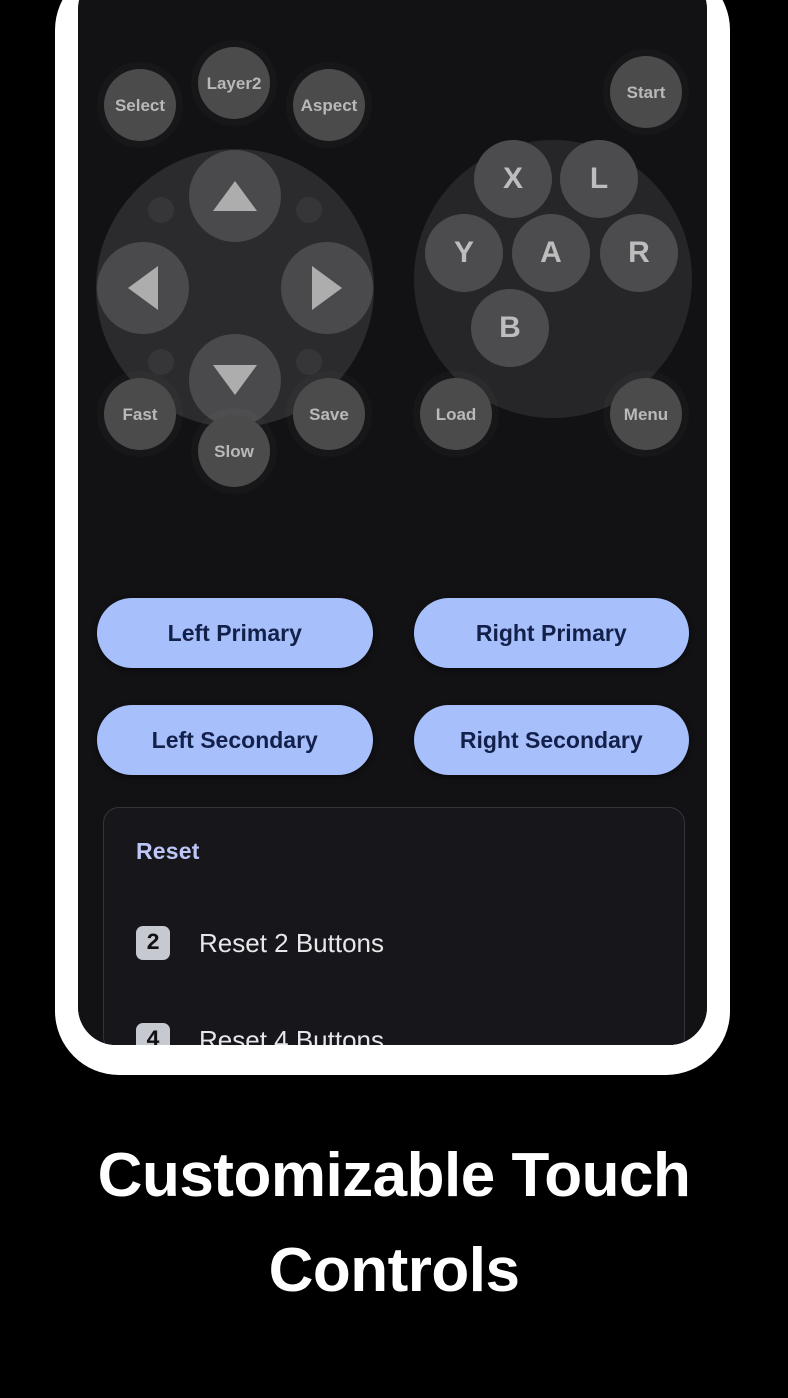  I want to click on dpad-right-button, so click(327, 288).